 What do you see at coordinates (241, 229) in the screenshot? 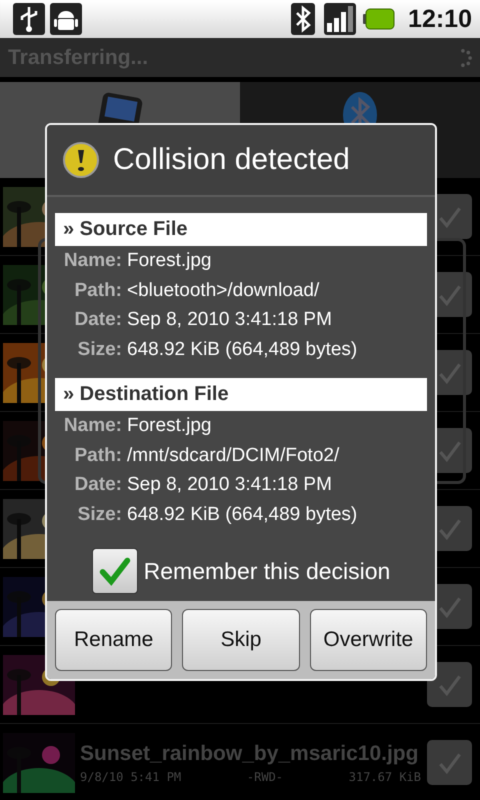
I see `section-heading: » Source File` at bounding box center [241, 229].